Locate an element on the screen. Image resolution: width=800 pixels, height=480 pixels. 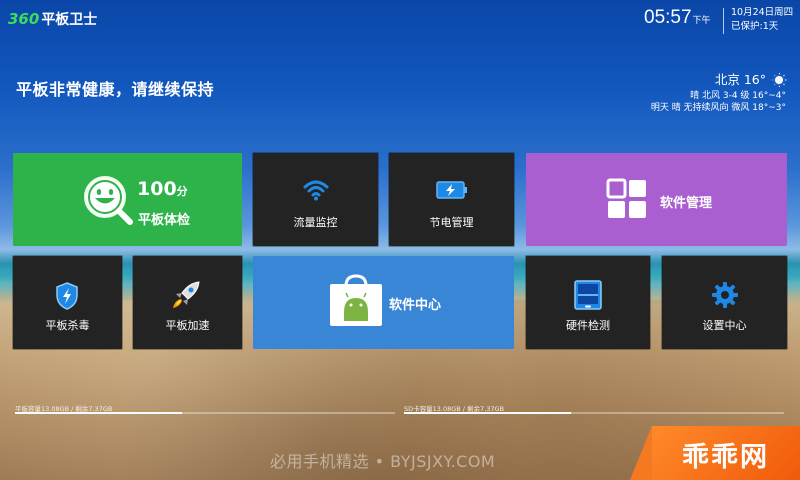
protected-days: 已保护:1天 is located at coordinates (755, 26).